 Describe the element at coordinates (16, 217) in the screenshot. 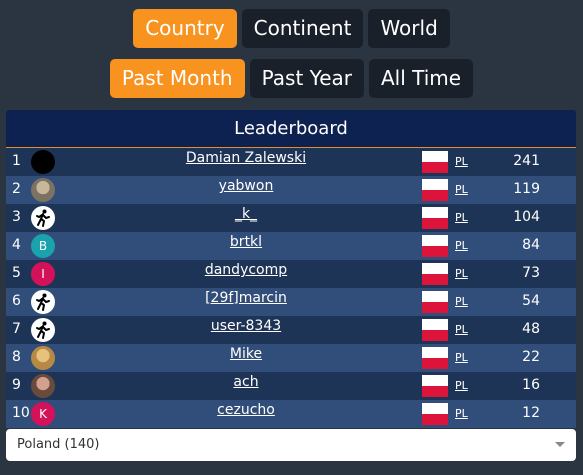

I see `rank: 3` at that location.